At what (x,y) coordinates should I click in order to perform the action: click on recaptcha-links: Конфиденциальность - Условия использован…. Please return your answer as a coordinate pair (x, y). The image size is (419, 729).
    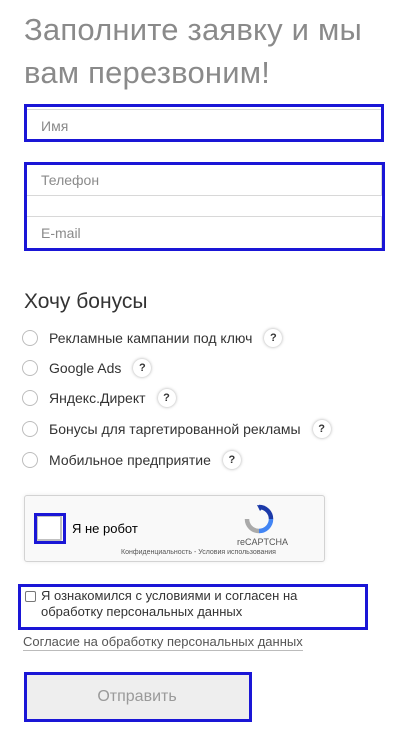
    Looking at the image, I should click on (198, 552).